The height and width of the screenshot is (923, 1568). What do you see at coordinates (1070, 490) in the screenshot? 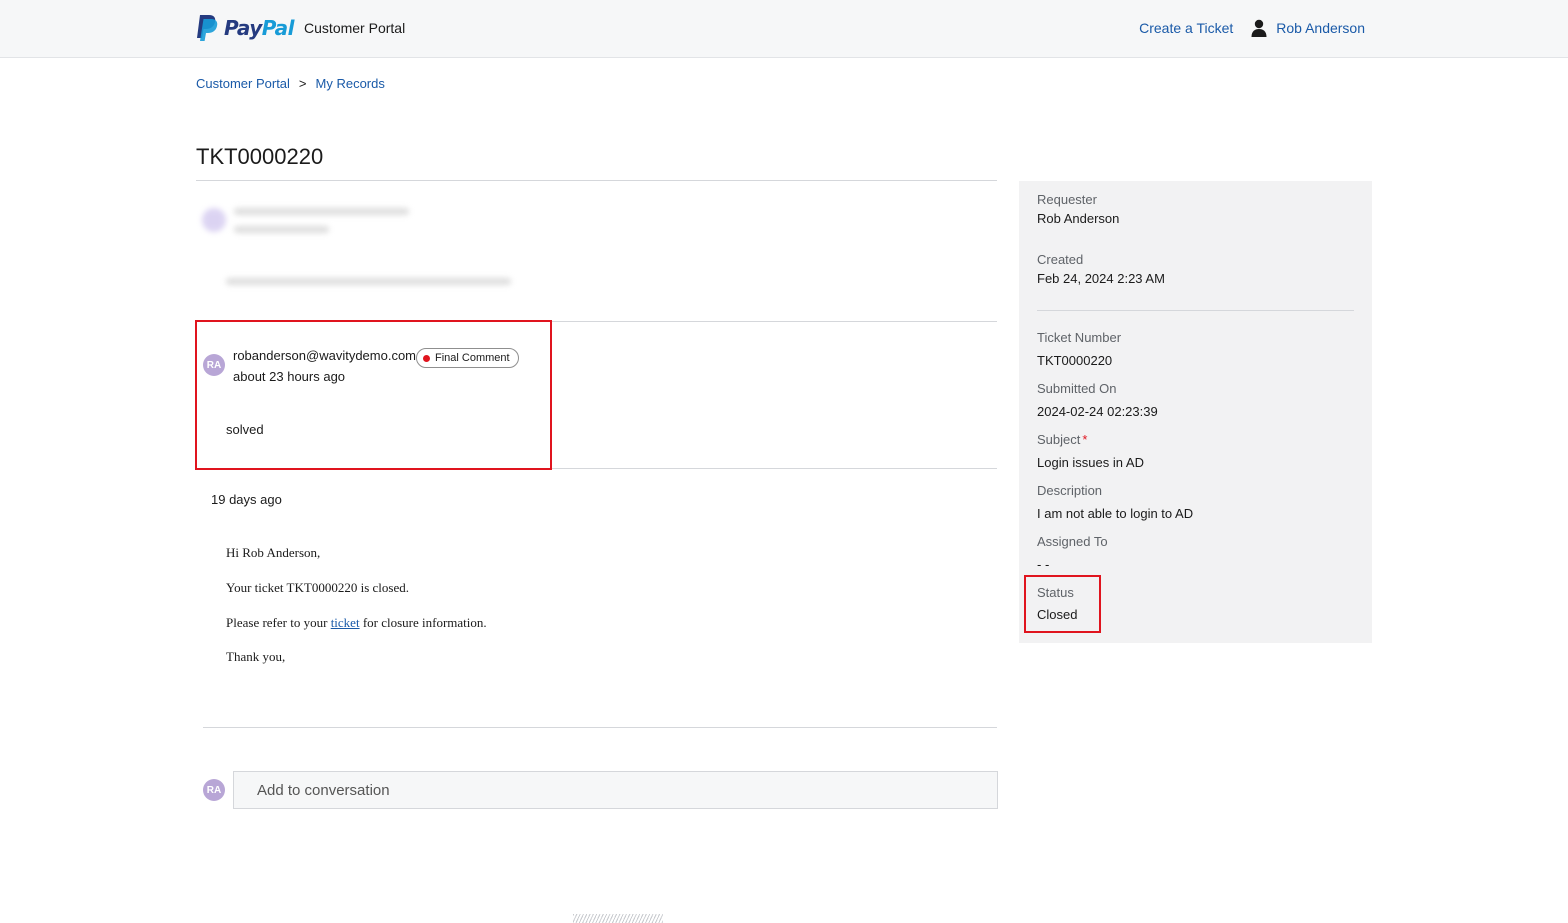
I see `description-label: Description` at bounding box center [1070, 490].